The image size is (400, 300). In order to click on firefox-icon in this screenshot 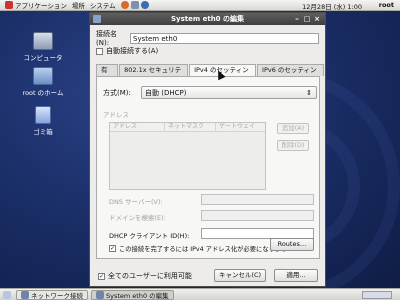, I will do `click(124, 5)`.